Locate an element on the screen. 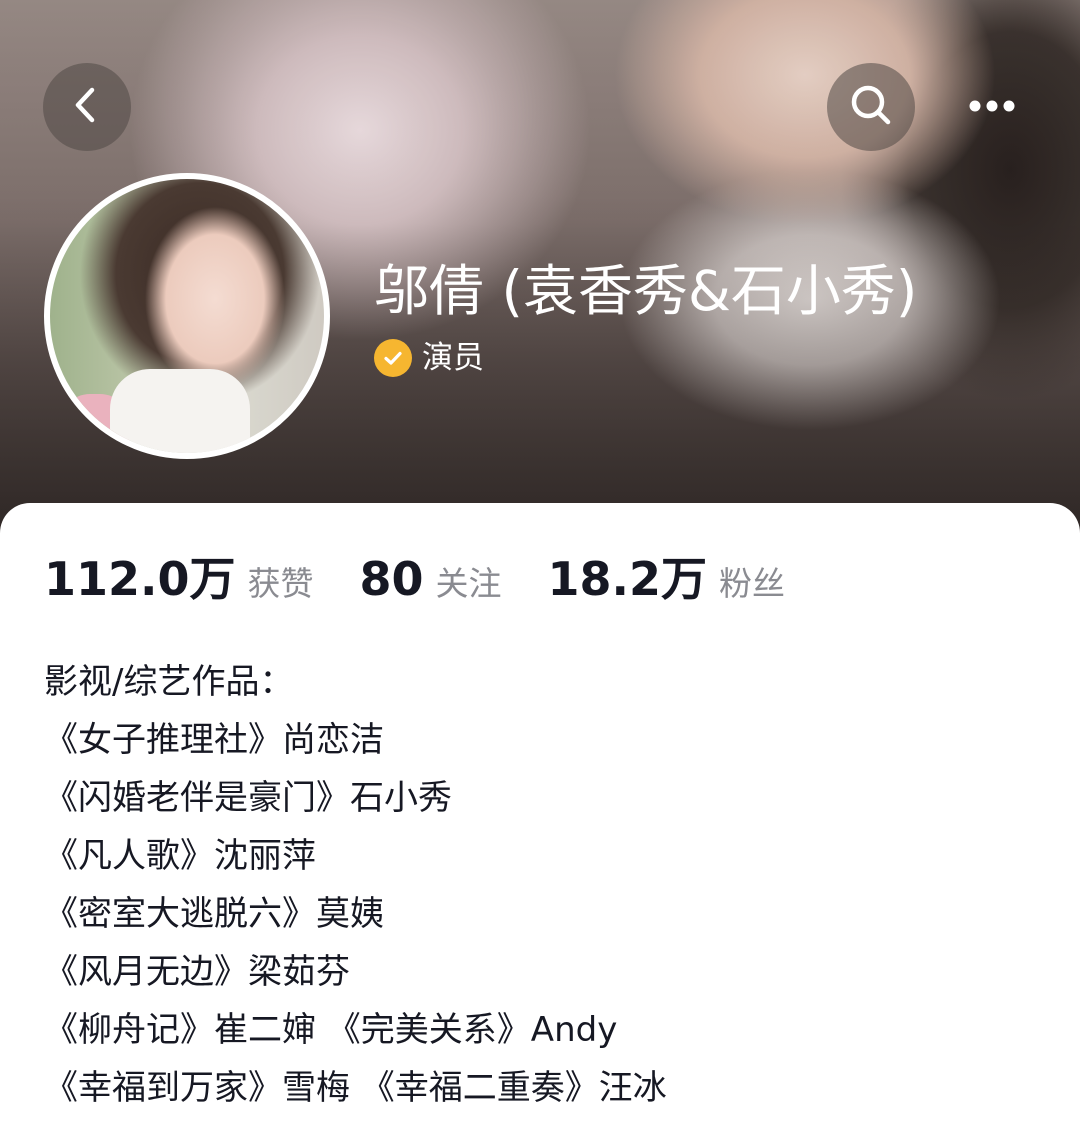  search-icon is located at coordinates (871, 107).